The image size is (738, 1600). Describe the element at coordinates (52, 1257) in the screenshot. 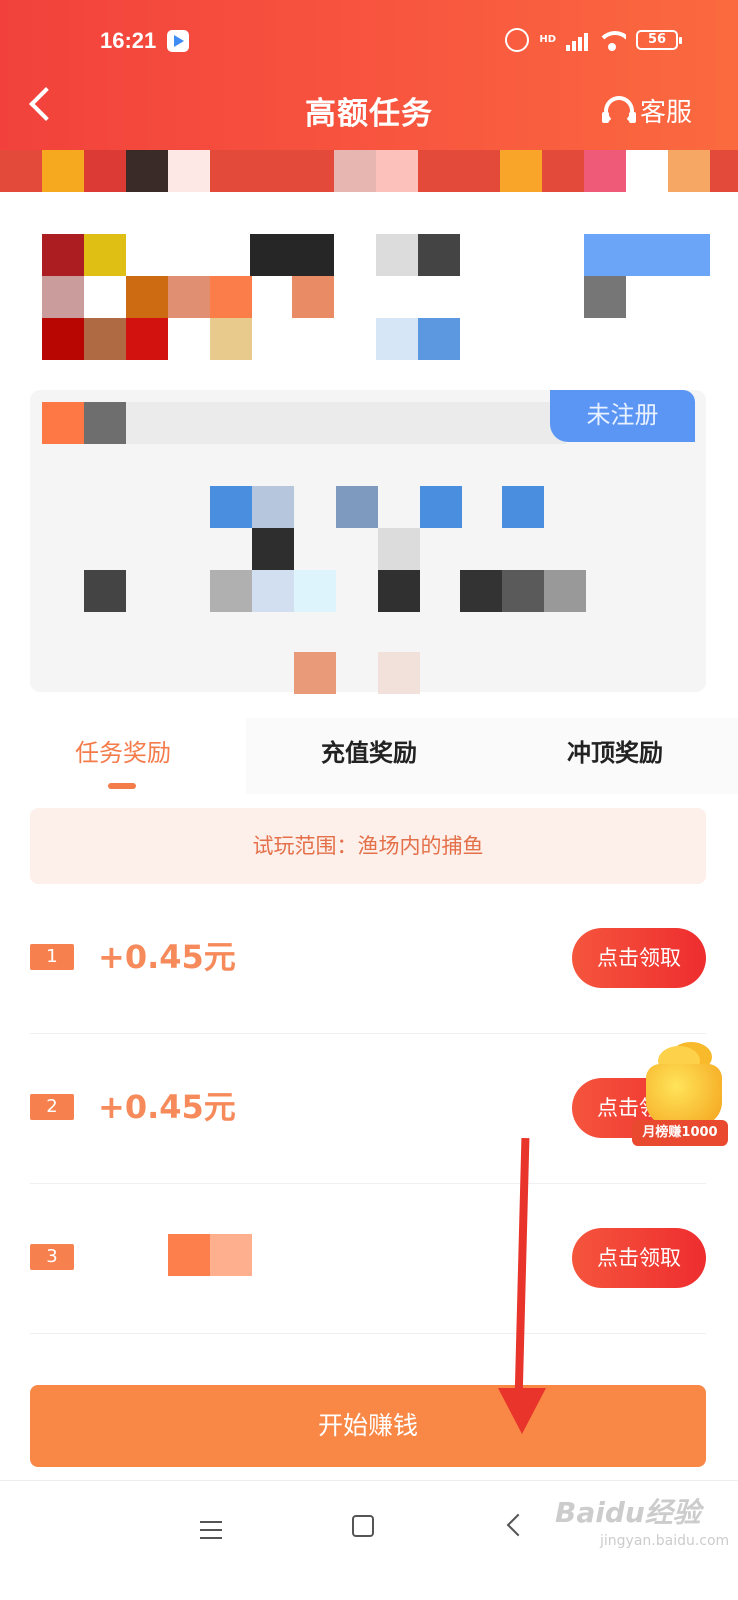

I see `task-index: 3` at that location.